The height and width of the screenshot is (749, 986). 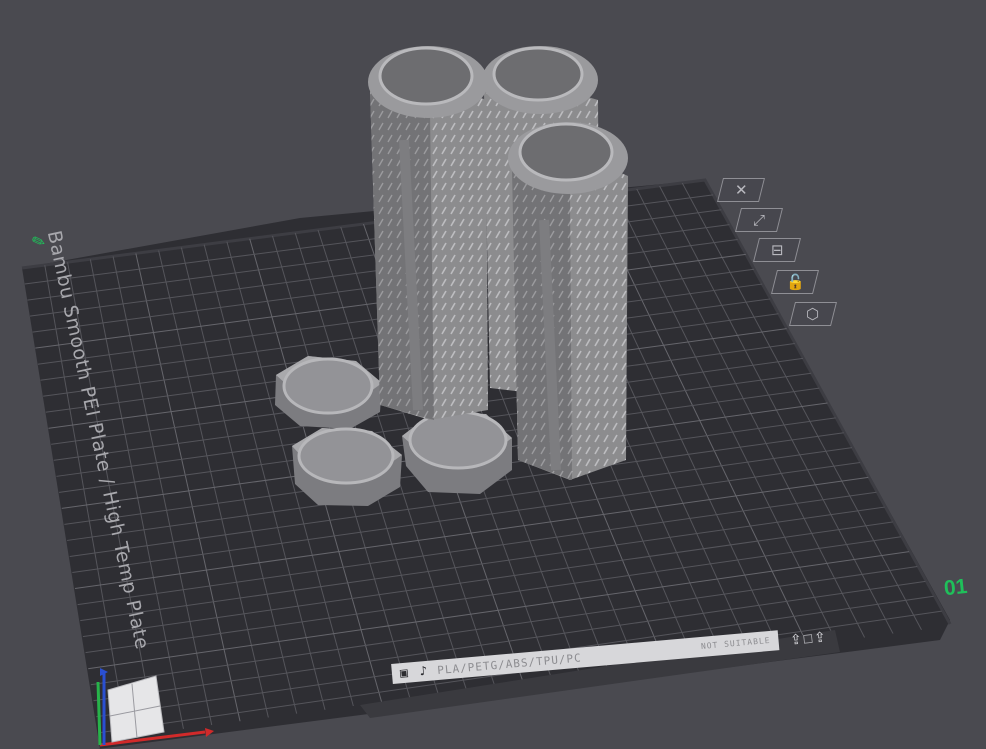 I want to click on orient-icon: ⊟, so click(x=777, y=250).